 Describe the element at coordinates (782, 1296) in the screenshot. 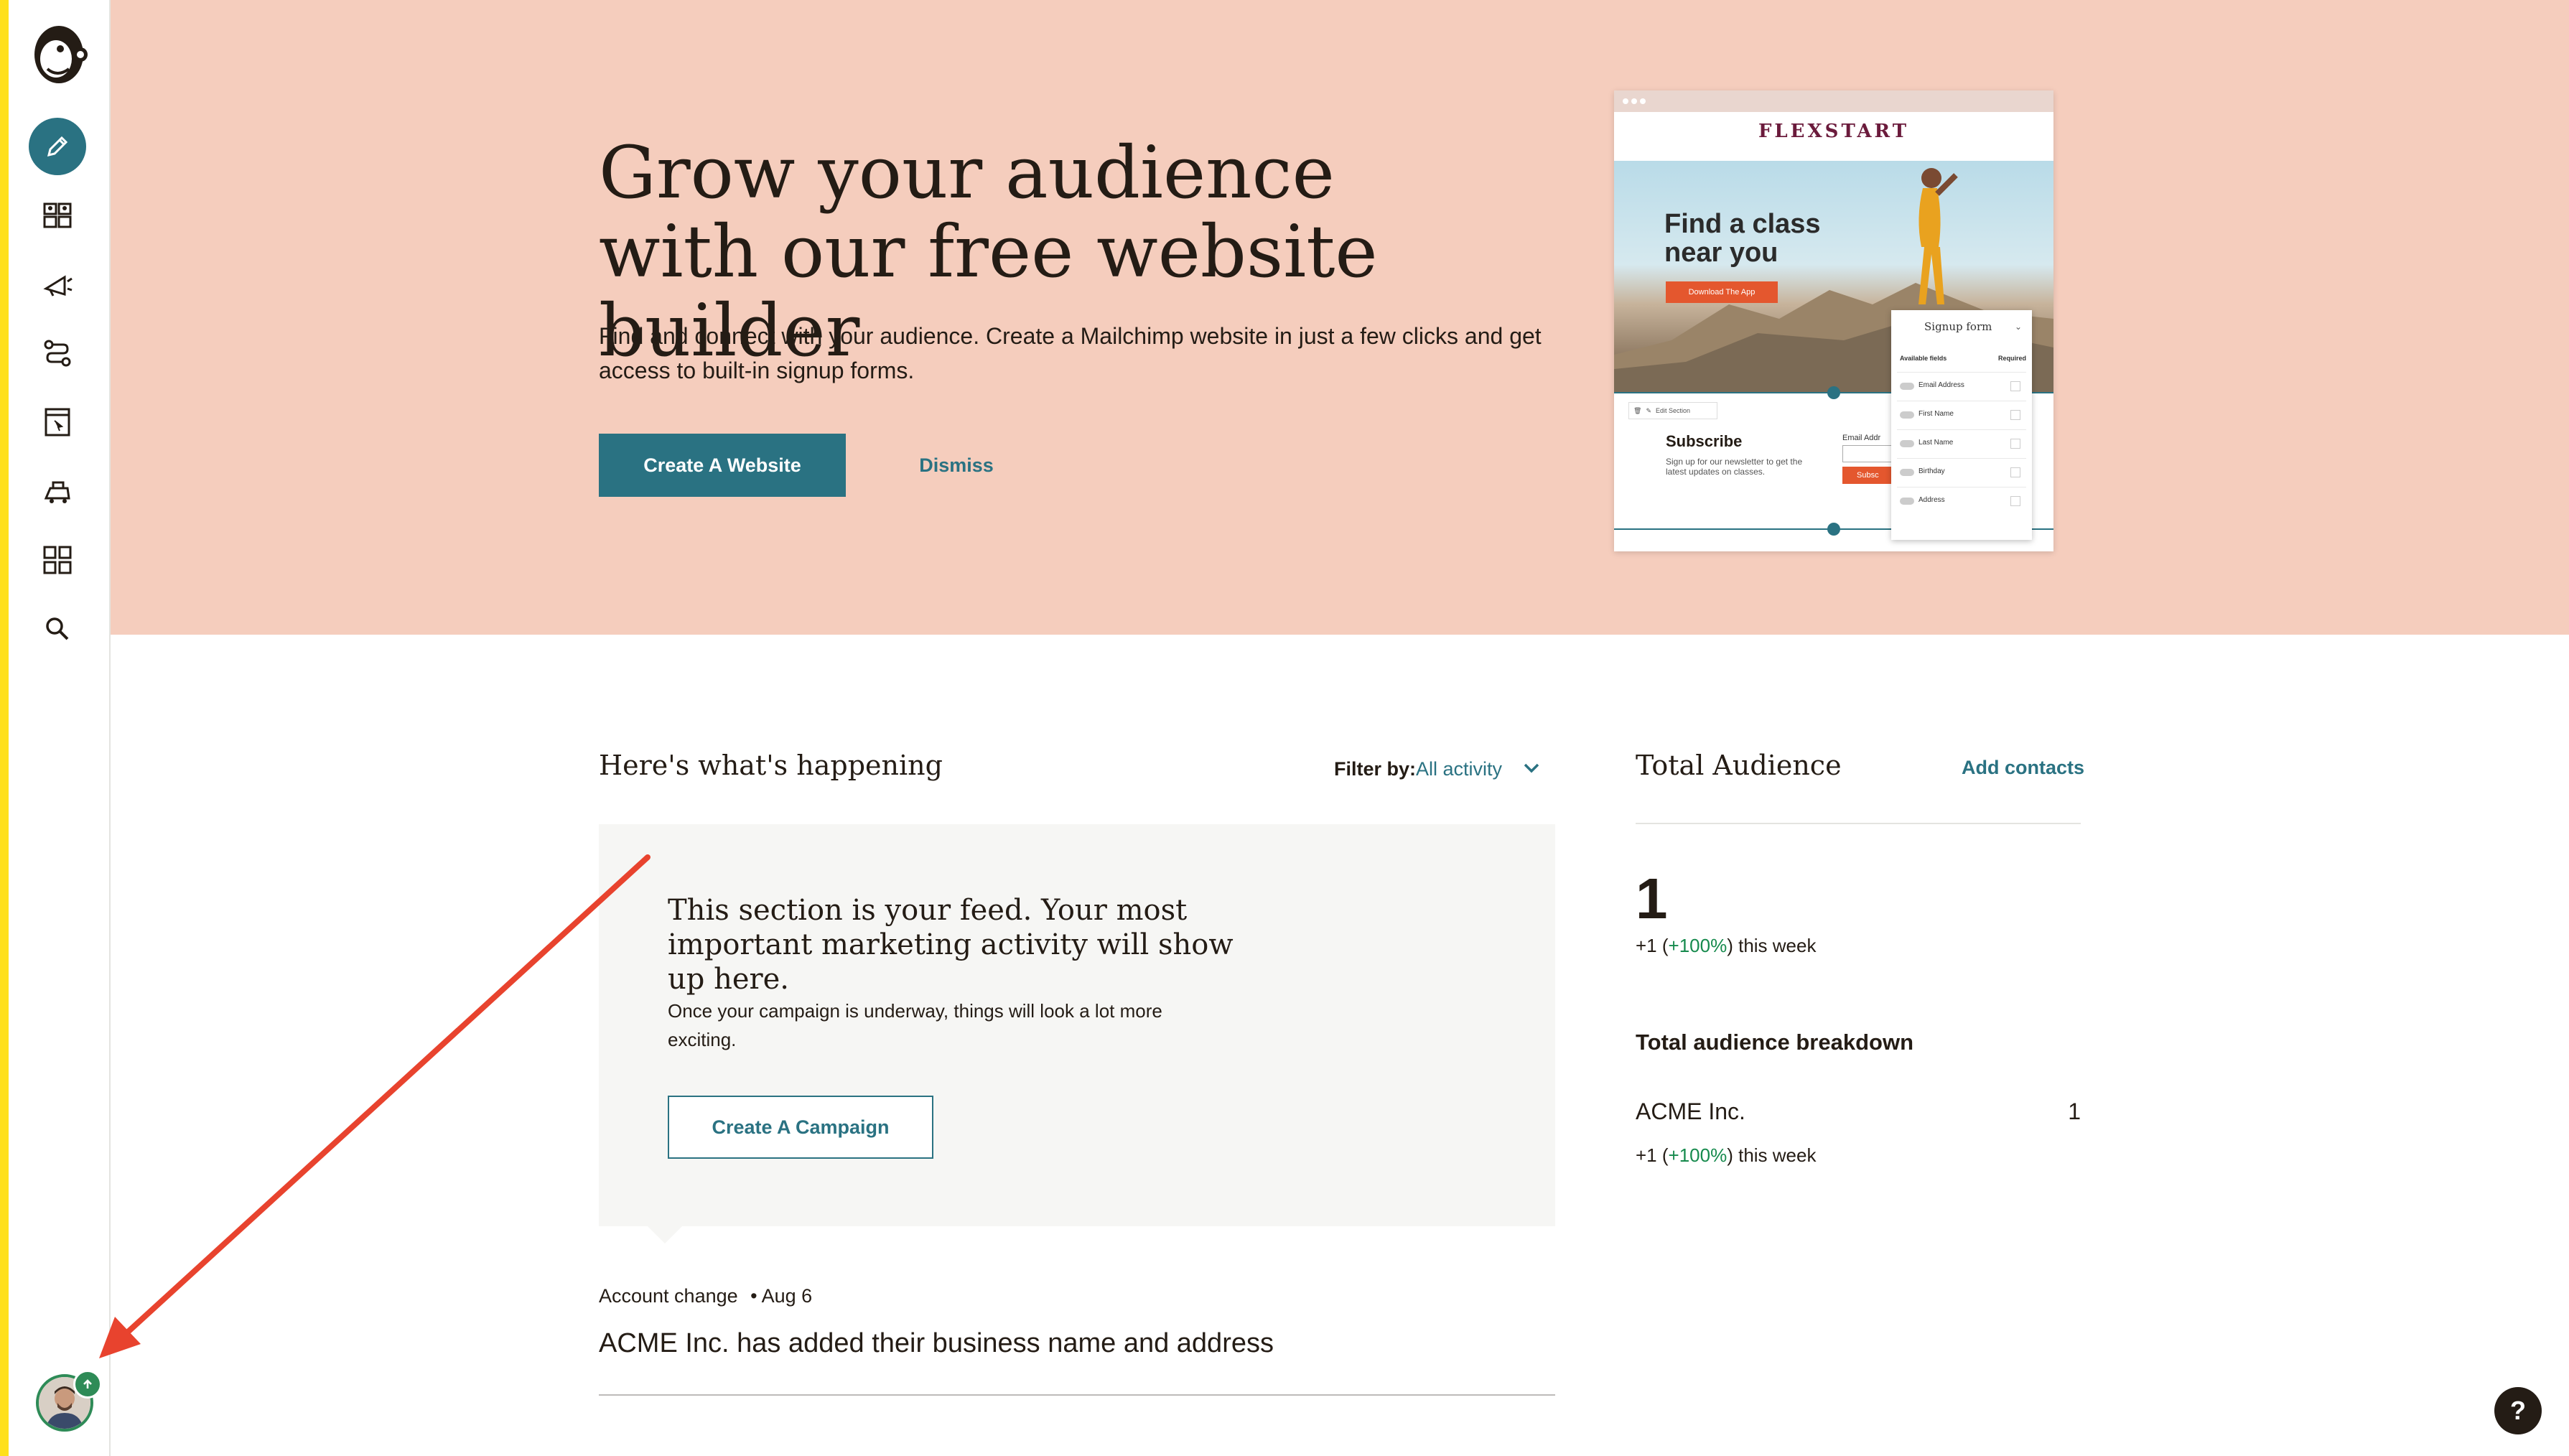

I see `feed-item-date: • Aug 6` at that location.